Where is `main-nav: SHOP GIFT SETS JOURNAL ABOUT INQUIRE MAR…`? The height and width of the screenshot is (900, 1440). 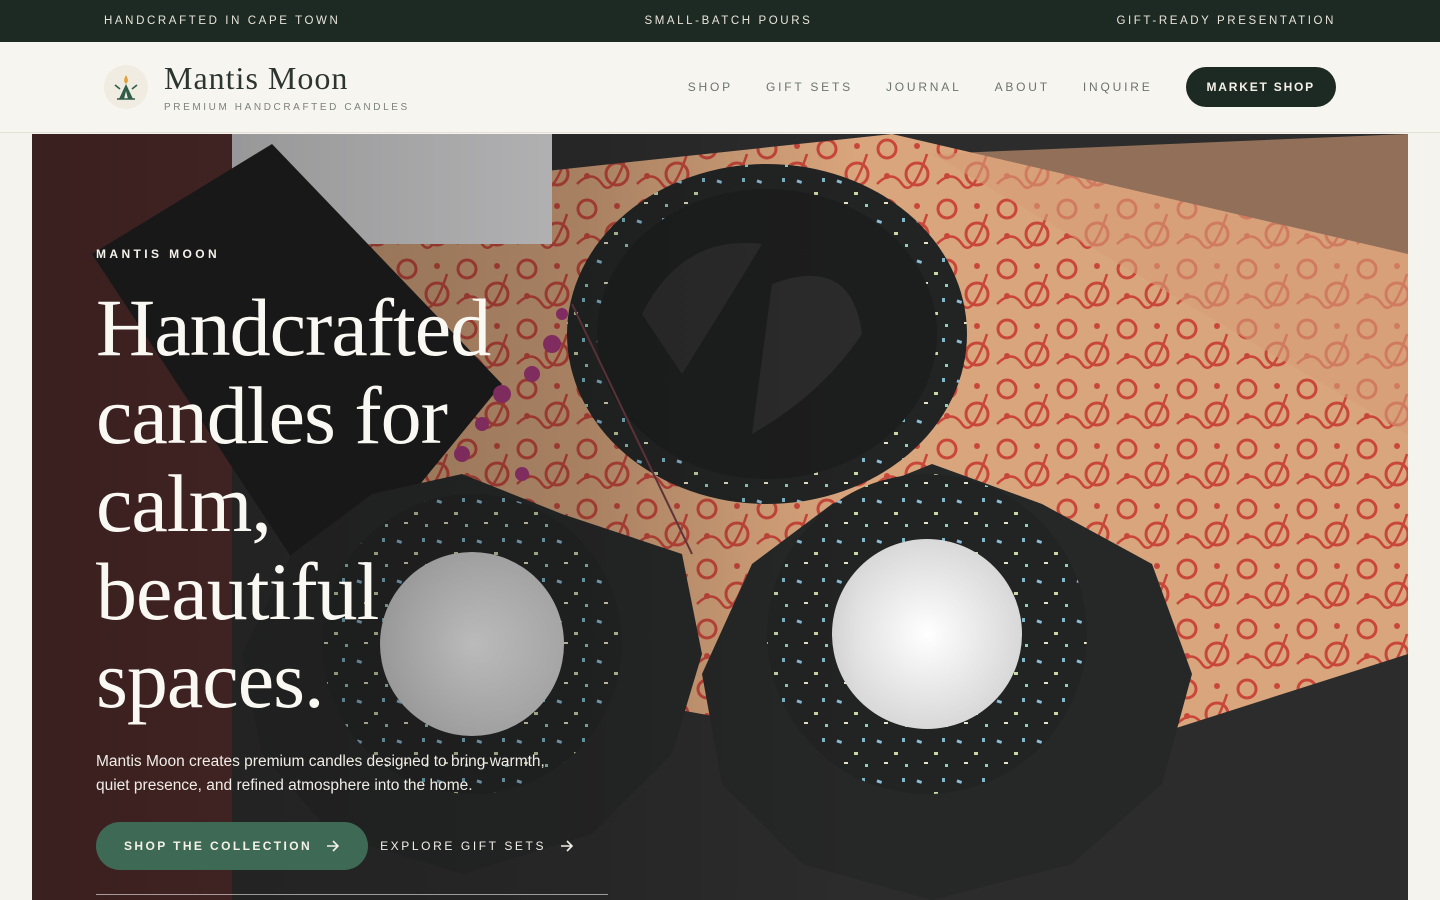 main-nav: SHOP GIFT SETS JOURNAL ABOUT INQUIRE MAR… is located at coordinates (1012, 87).